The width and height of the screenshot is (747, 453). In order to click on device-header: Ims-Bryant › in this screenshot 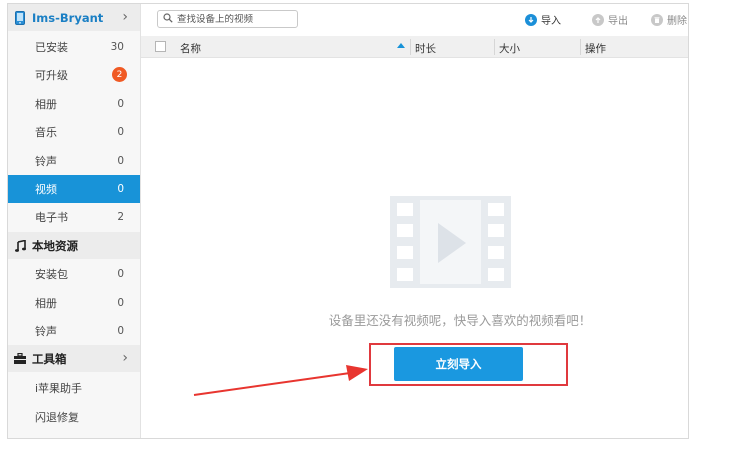, I will do `click(74, 17)`.